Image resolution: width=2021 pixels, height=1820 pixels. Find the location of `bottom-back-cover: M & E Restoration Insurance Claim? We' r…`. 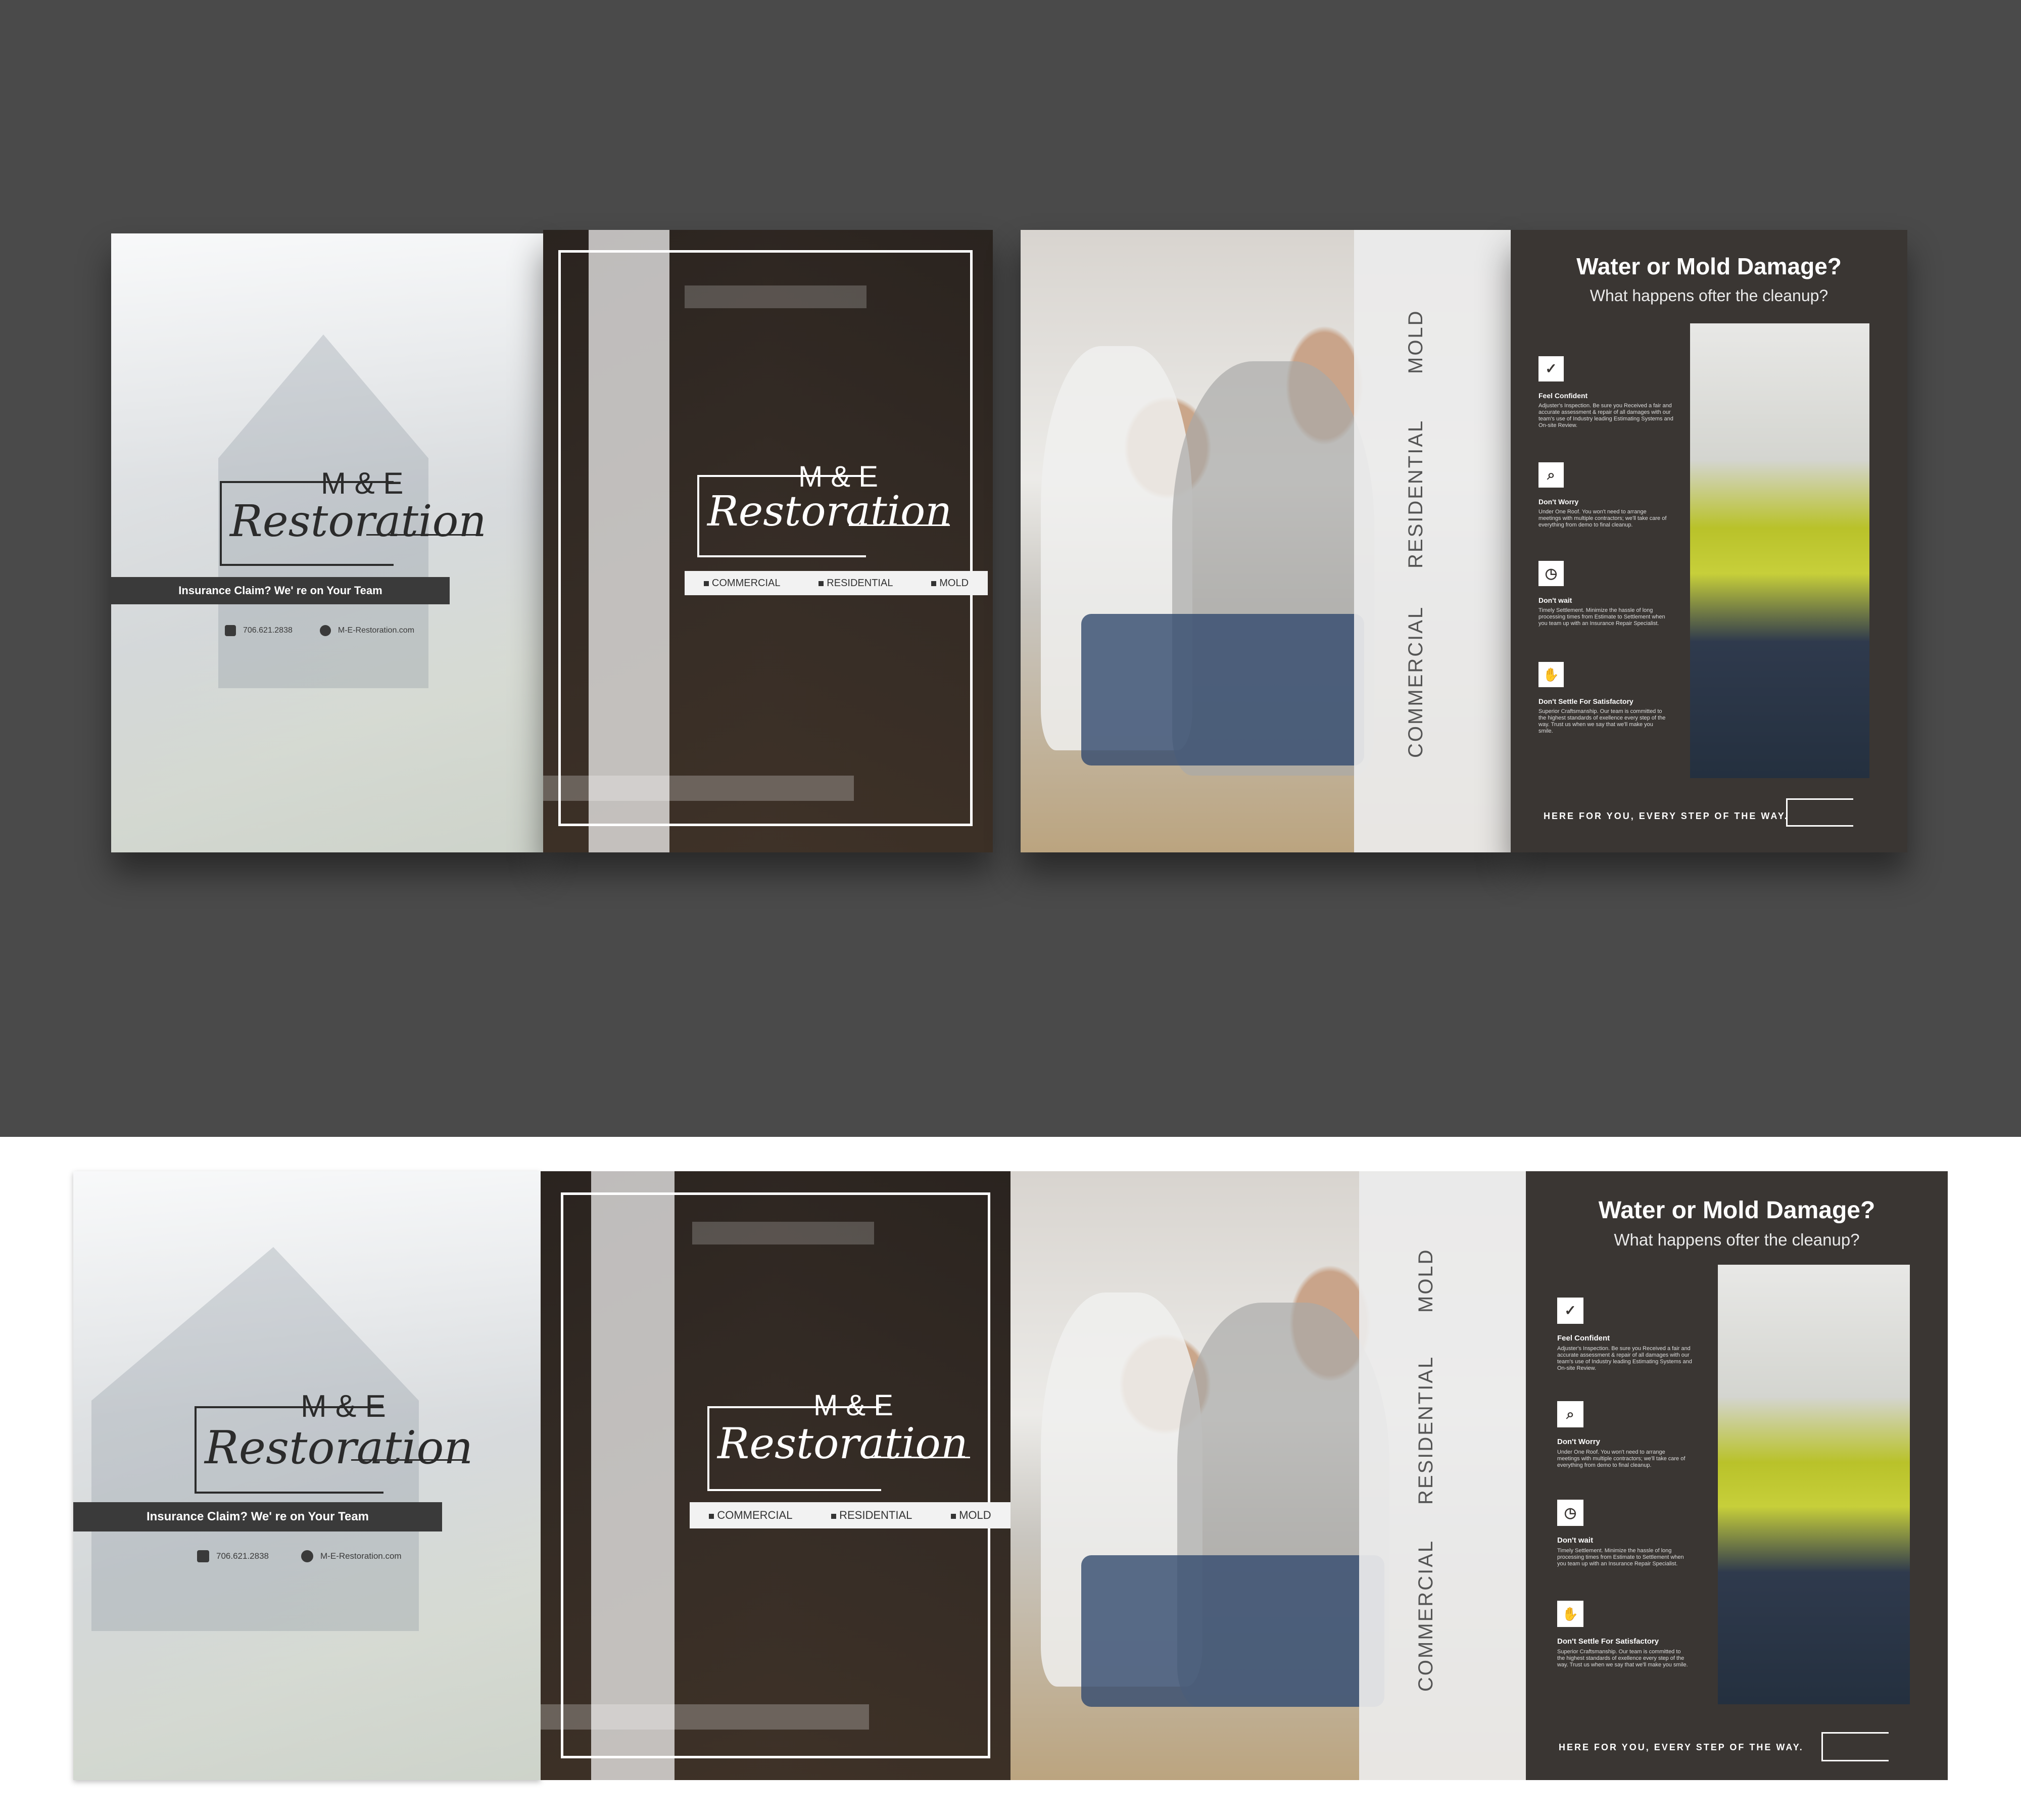

bottom-back-cover: M & E Restoration Insurance Claim? We' r… is located at coordinates (307, 1475).